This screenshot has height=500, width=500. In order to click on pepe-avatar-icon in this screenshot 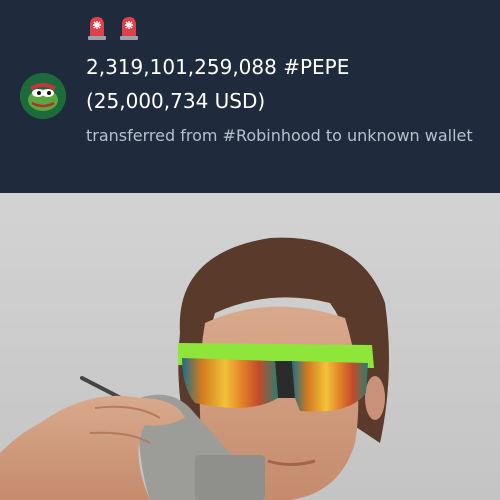, I will do `click(43, 96)`.